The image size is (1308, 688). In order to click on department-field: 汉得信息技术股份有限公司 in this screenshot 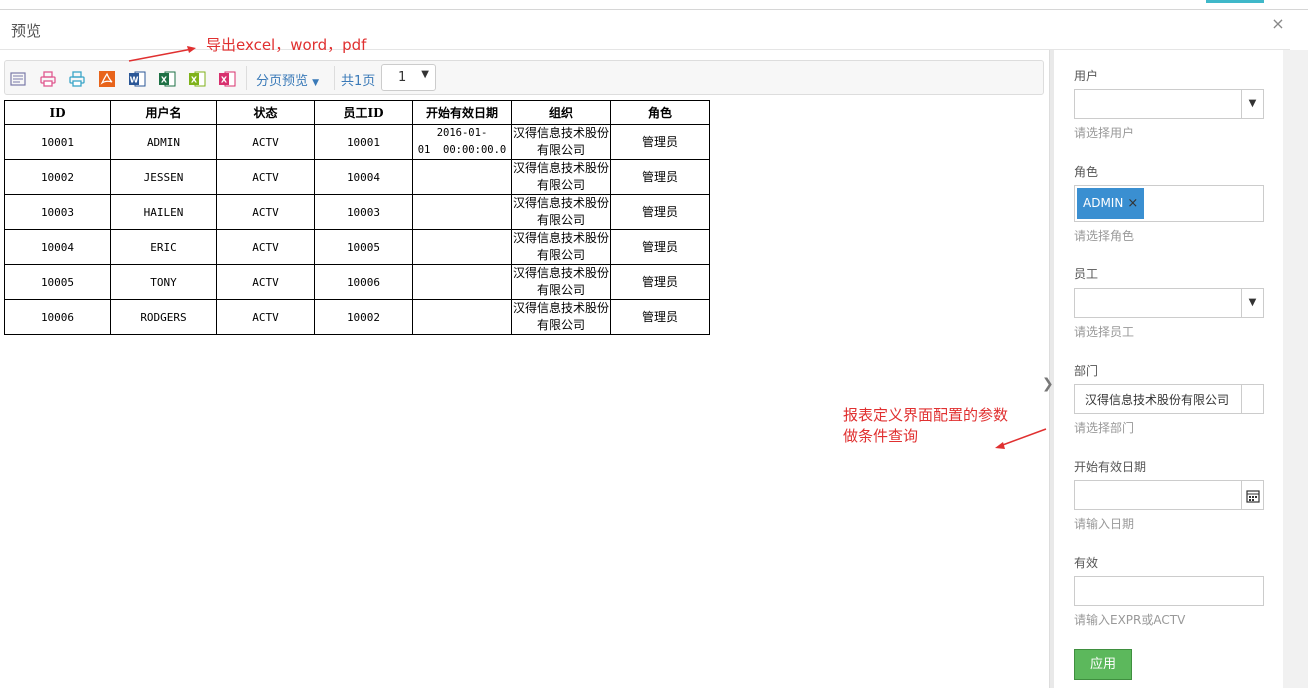, I will do `click(1169, 399)`.